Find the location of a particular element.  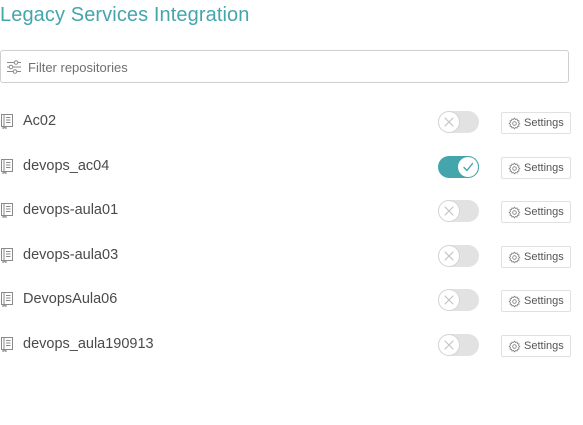

filter-box is located at coordinates (284, 66).